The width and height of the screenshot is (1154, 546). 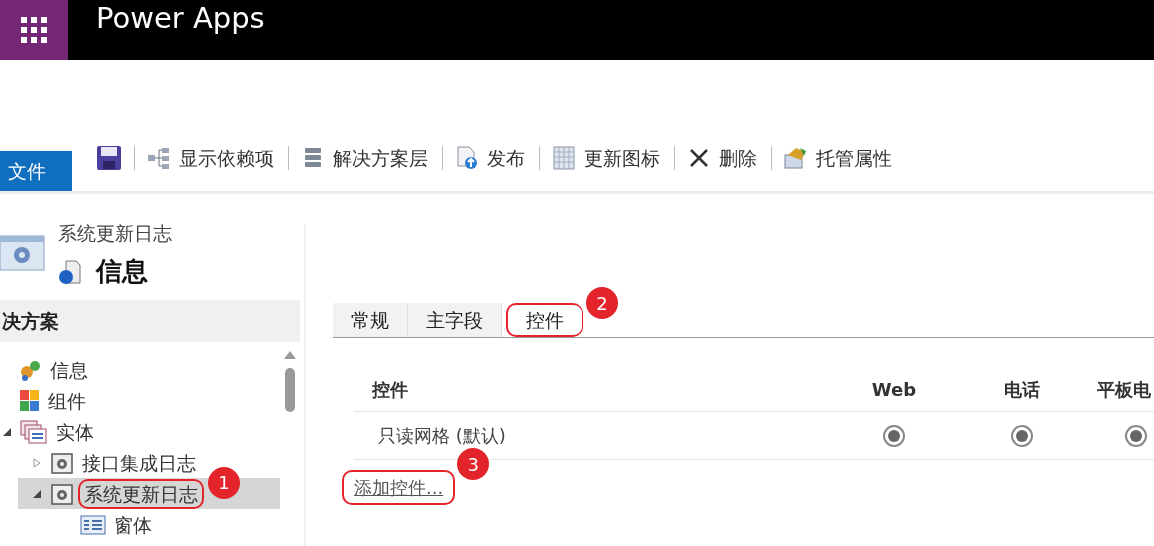 What do you see at coordinates (122, 271) in the screenshot?
I see `page-title: 信息` at bounding box center [122, 271].